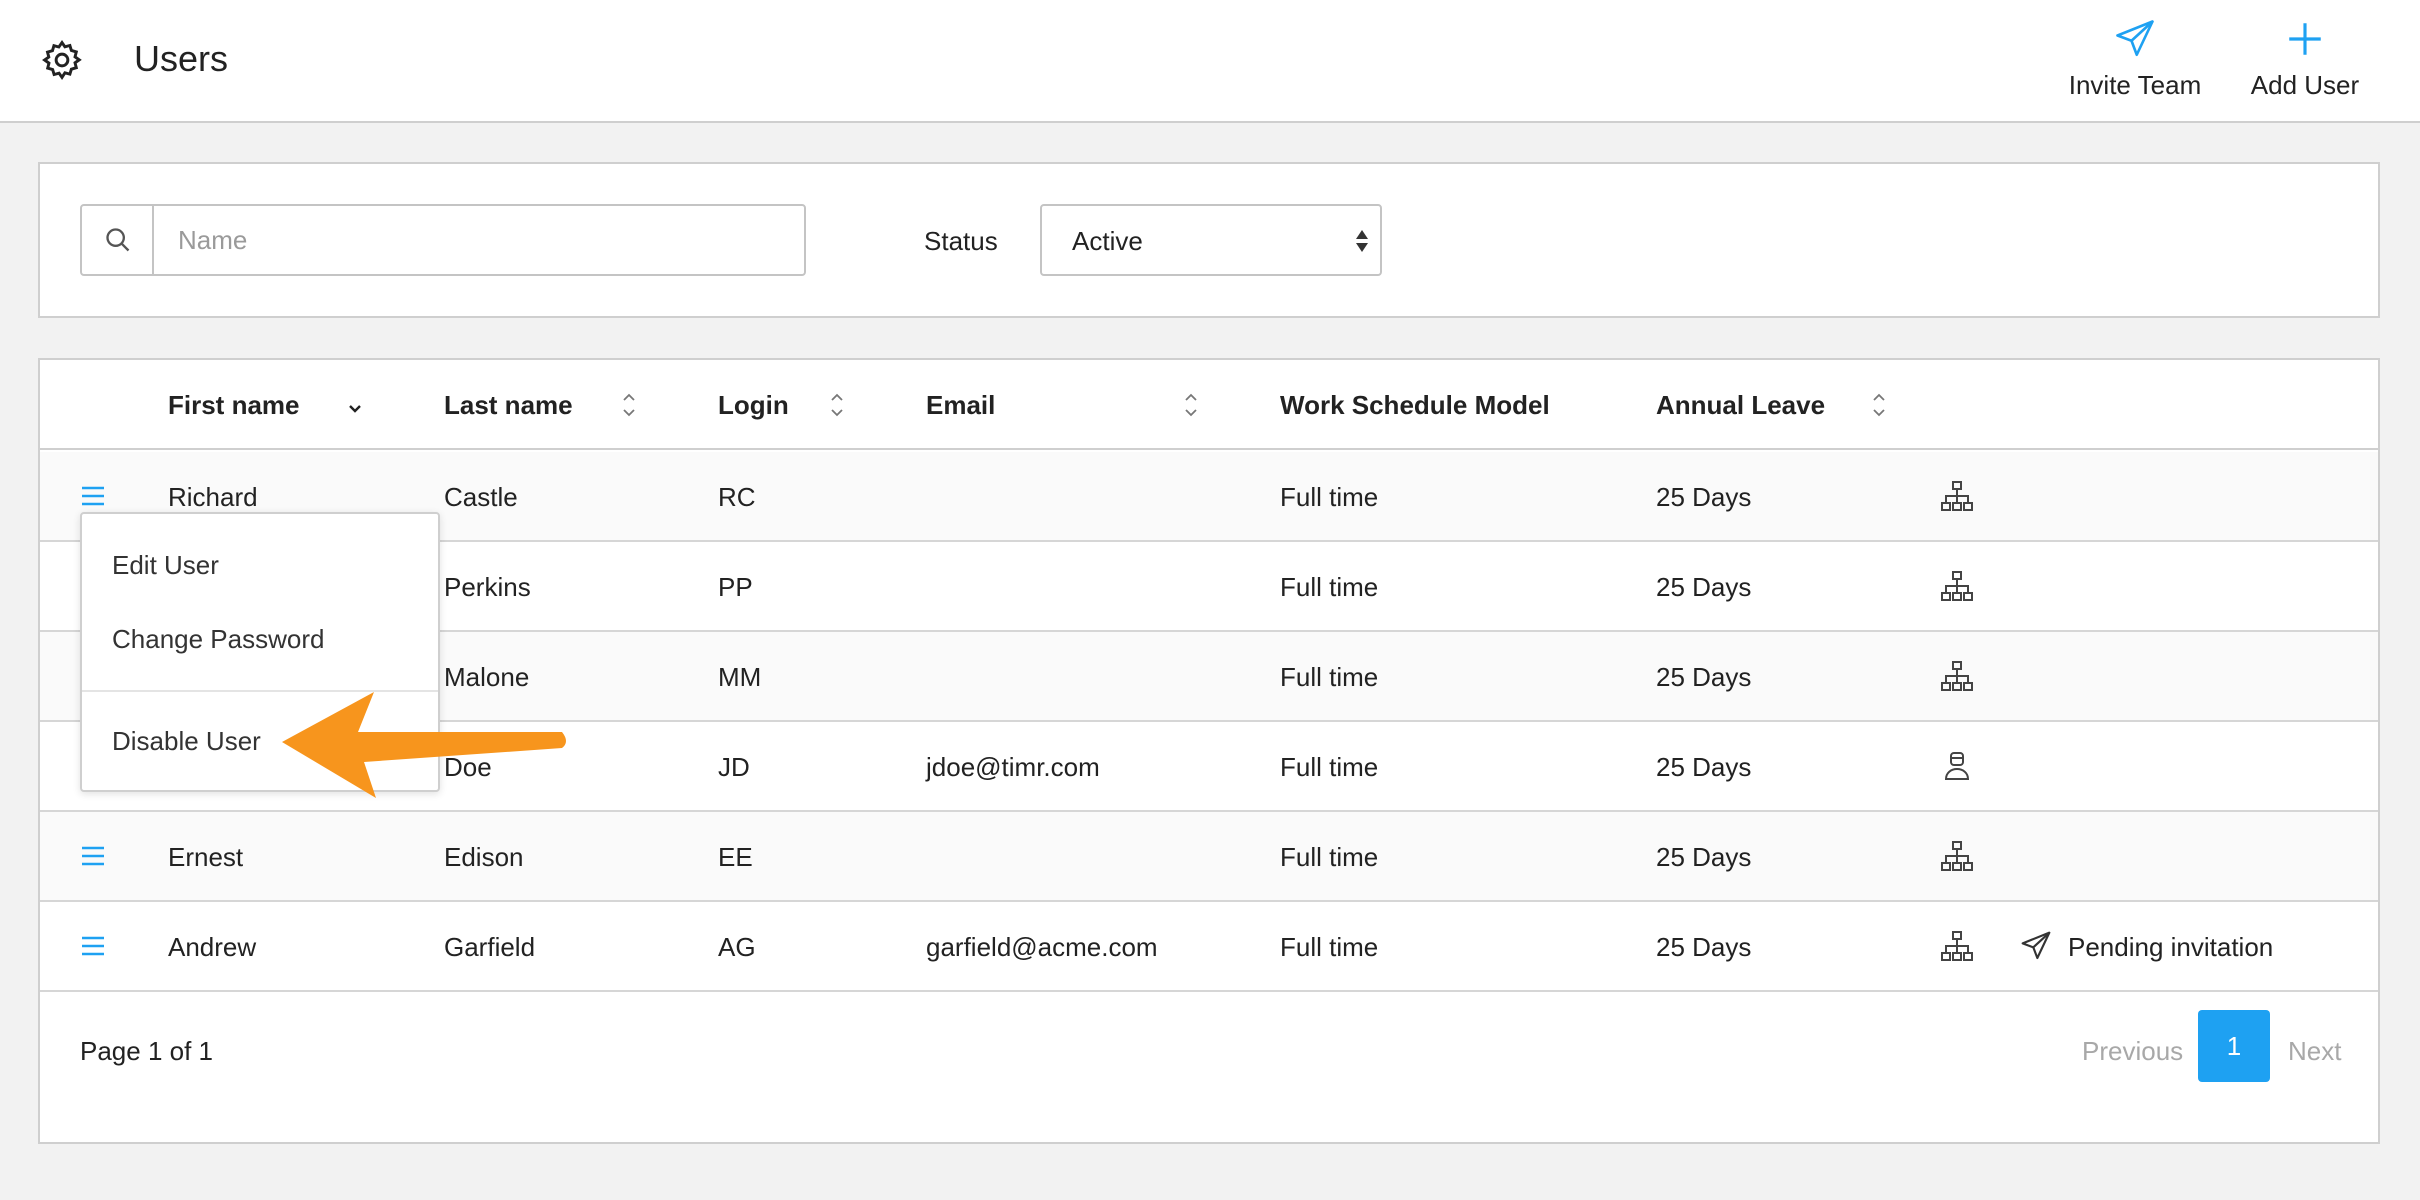 This screenshot has width=2420, height=1200. I want to click on cell-login: JD, so click(734, 767).